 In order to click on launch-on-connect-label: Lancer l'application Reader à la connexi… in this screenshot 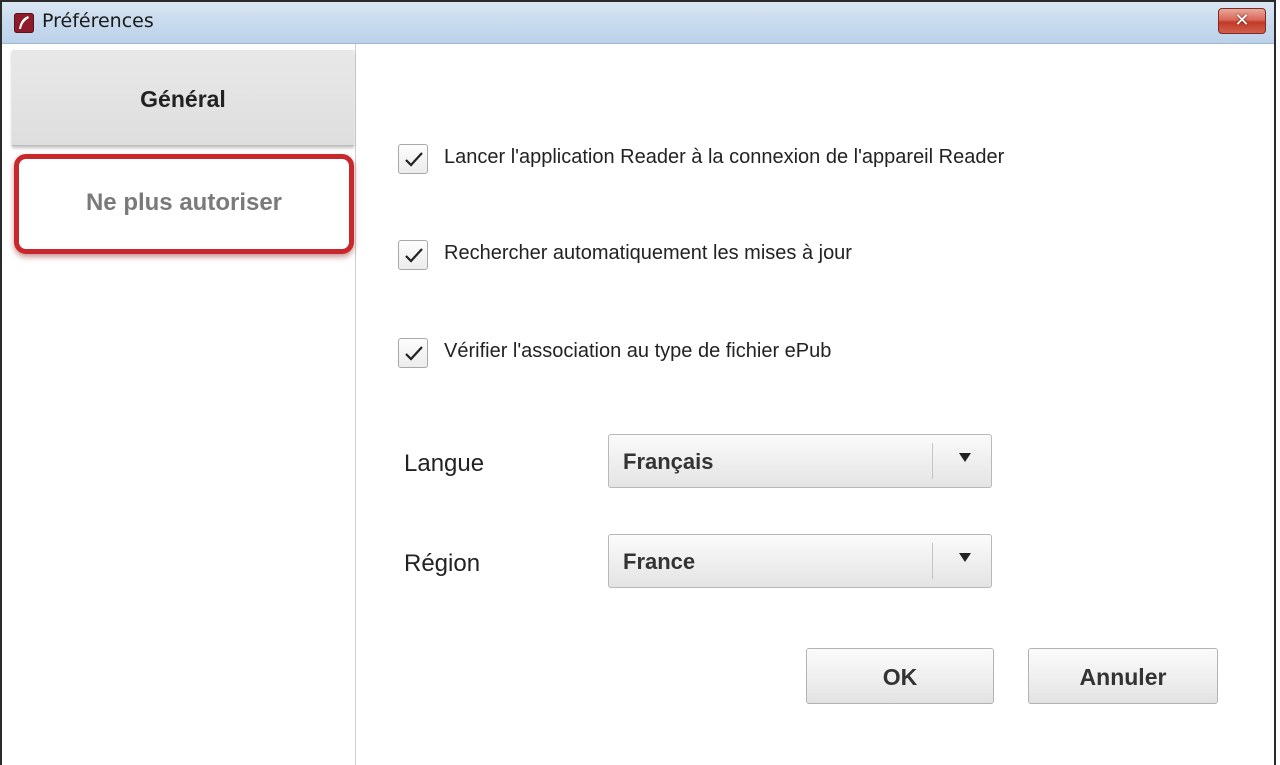, I will do `click(724, 157)`.